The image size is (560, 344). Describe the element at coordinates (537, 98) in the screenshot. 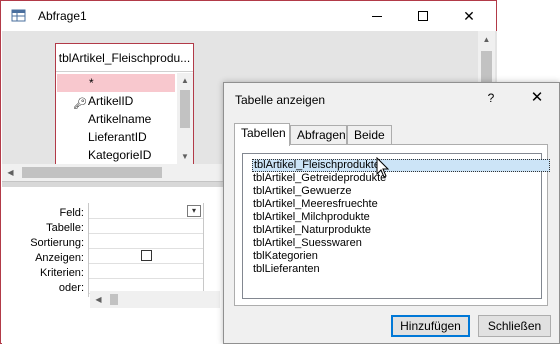

I see `dialog-close-button: ✕` at that location.